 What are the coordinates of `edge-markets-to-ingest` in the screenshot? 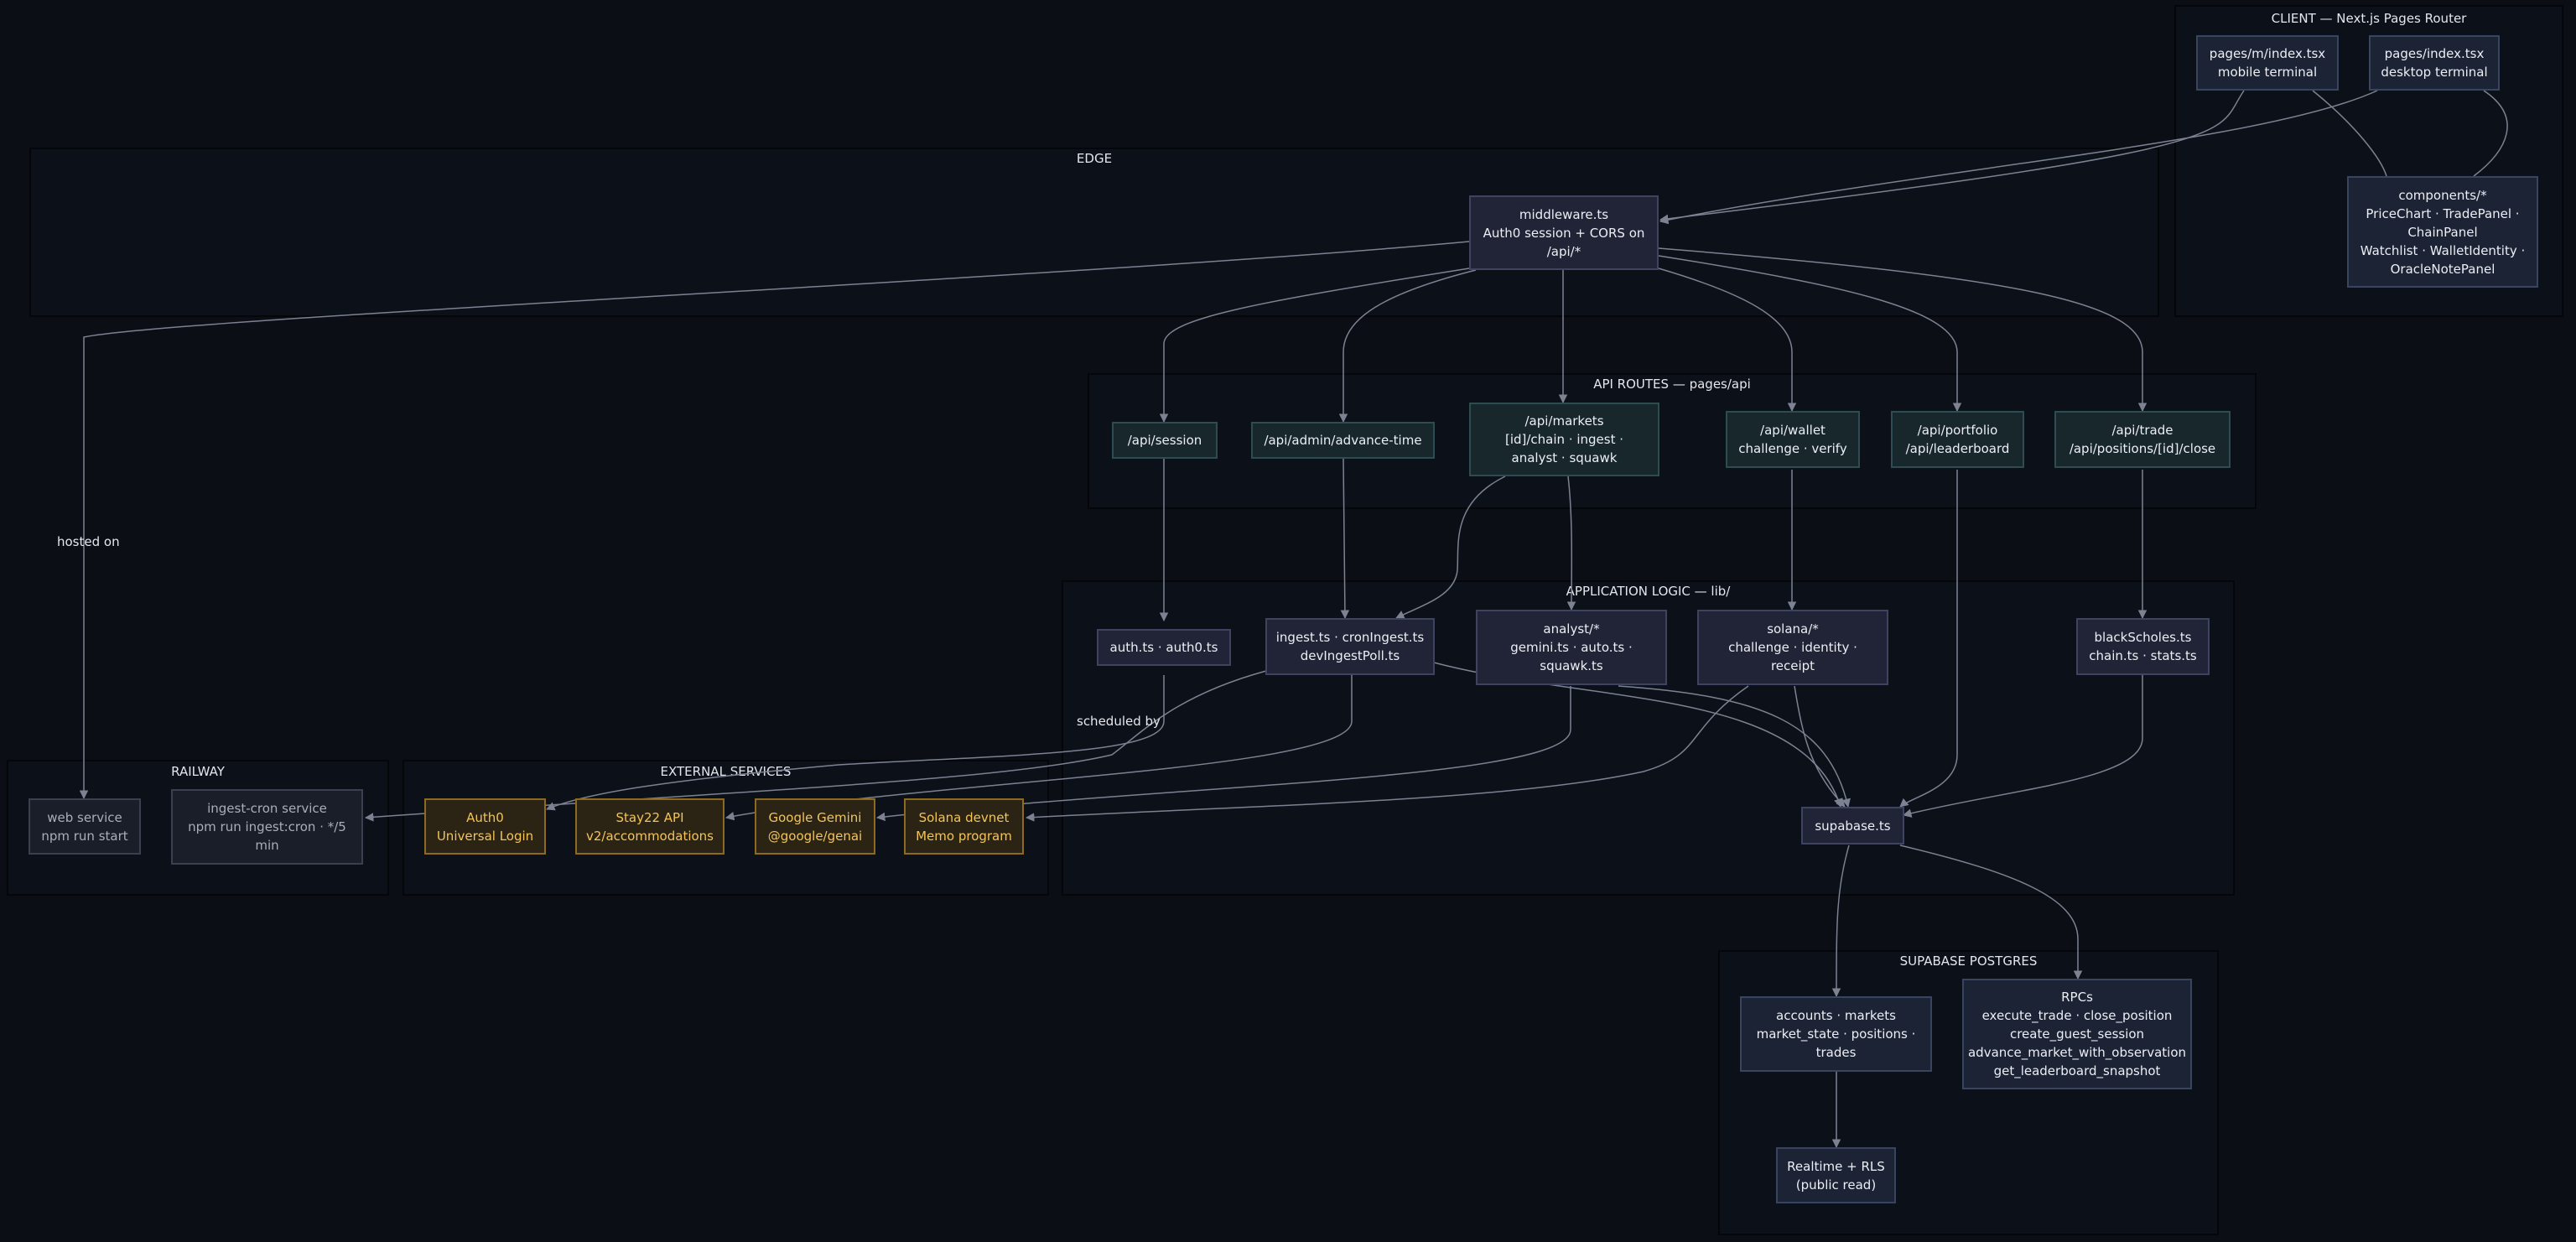 It's located at (1450, 547).